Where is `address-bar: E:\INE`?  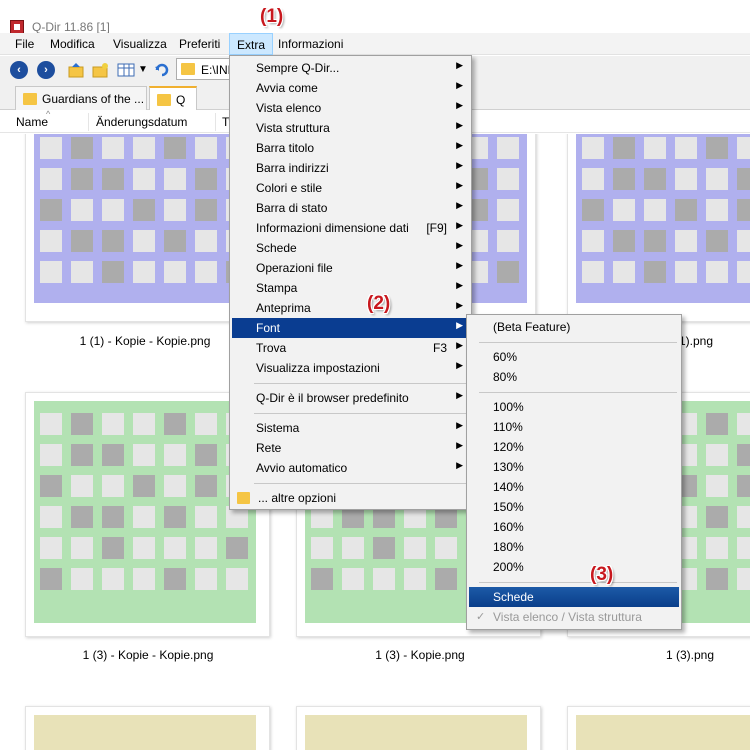 address-bar: E:\INE is located at coordinates (206, 69).